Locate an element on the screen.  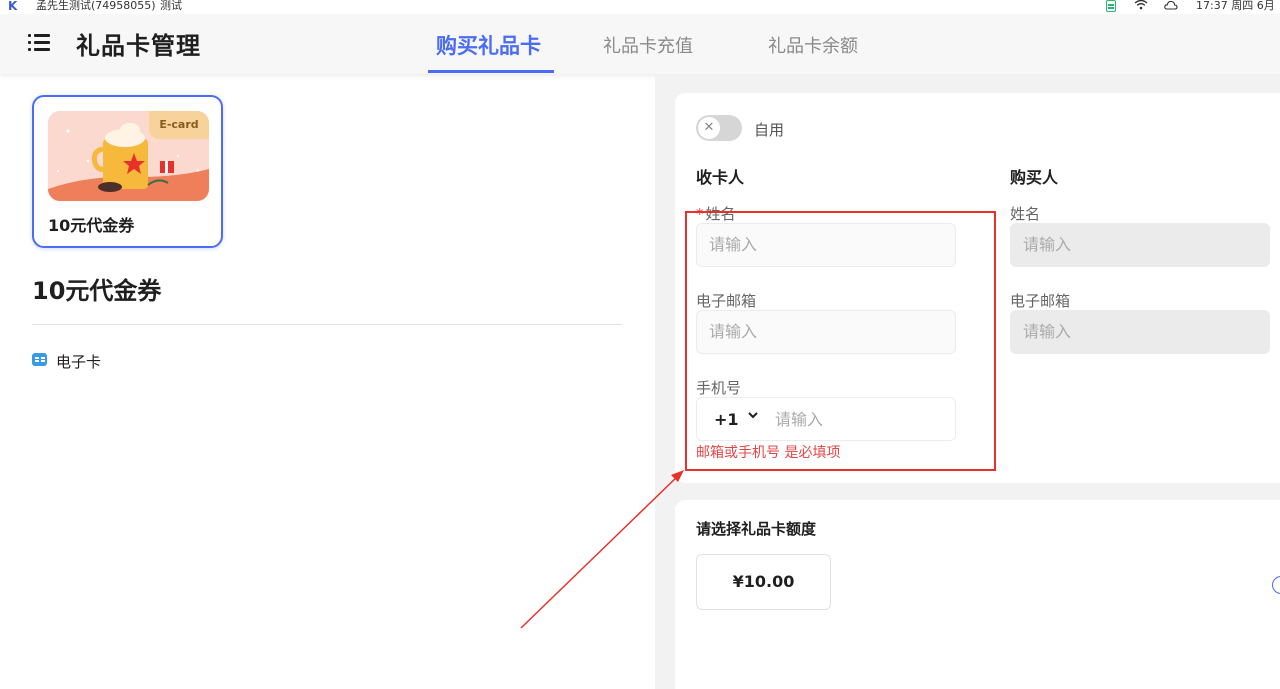
self-use-label: 自用 is located at coordinates (769, 130).